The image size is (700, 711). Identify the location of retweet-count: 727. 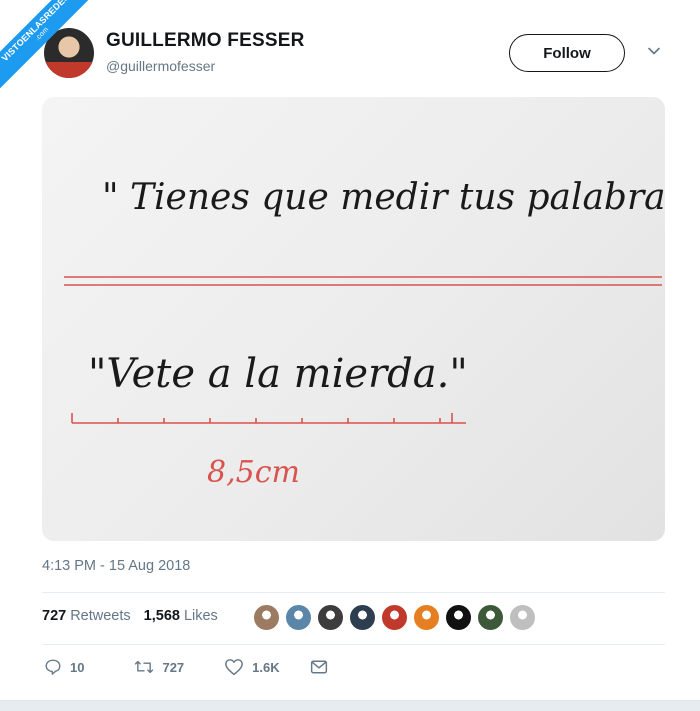
(173, 667).